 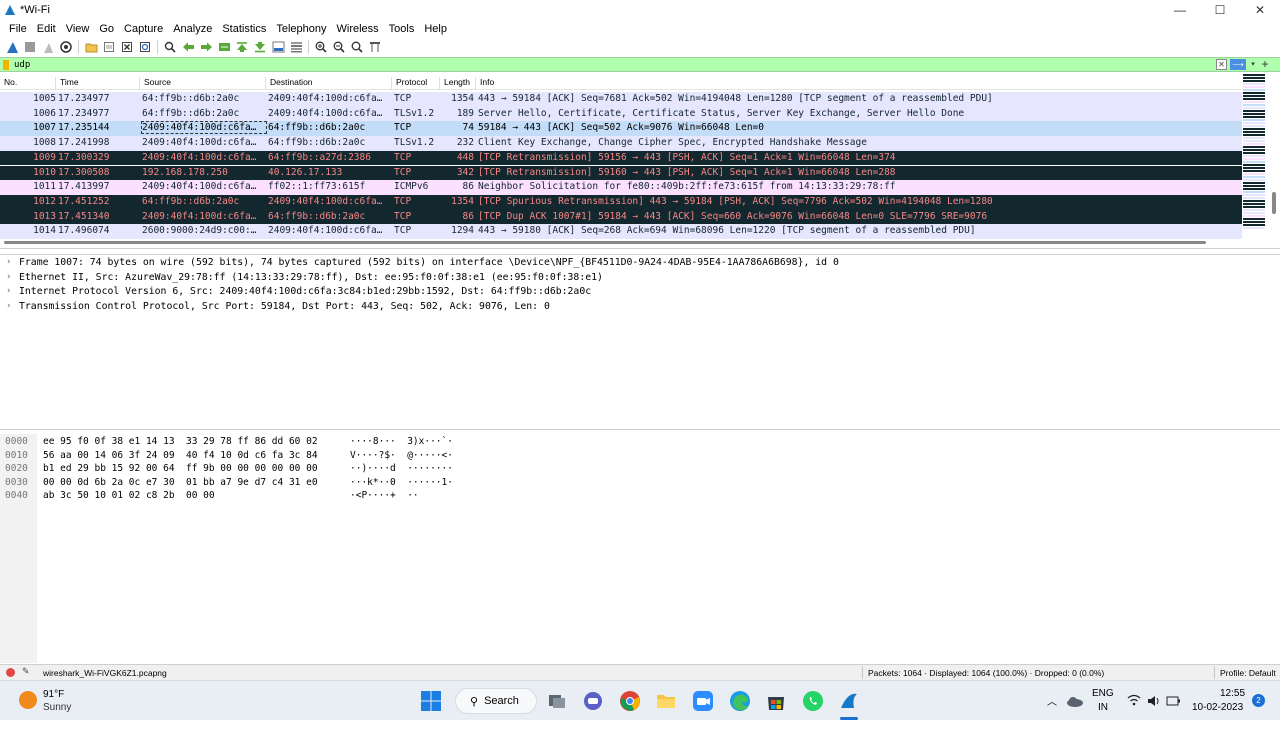 I want to click on reload-icon, so click(x=145, y=47).